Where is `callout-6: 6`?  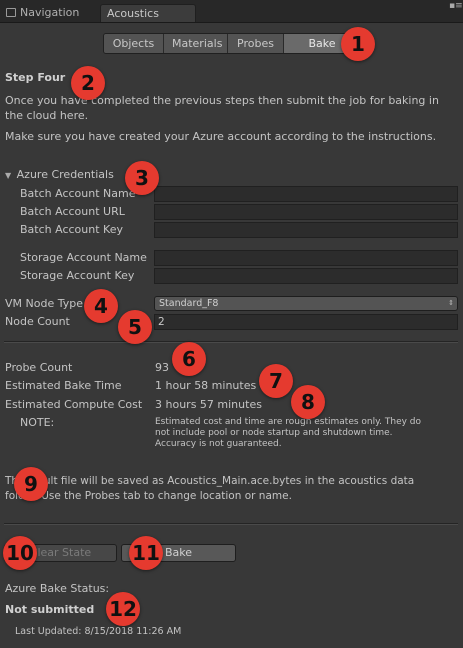 callout-6: 6 is located at coordinates (189, 359).